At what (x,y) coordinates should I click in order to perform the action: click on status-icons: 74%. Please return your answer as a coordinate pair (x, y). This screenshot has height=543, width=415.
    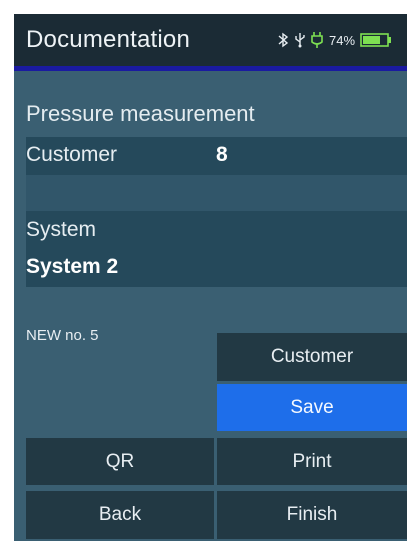
    Looking at the image, I should click on (334, 40).